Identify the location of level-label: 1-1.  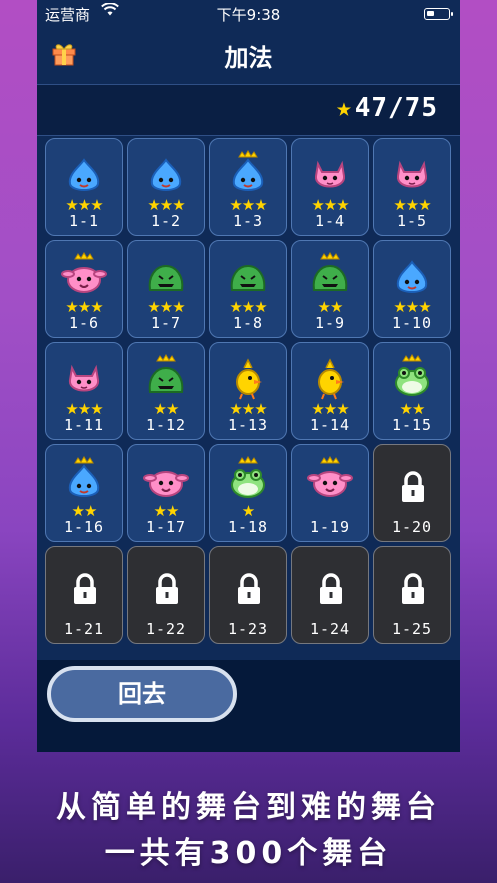
(84, 221).